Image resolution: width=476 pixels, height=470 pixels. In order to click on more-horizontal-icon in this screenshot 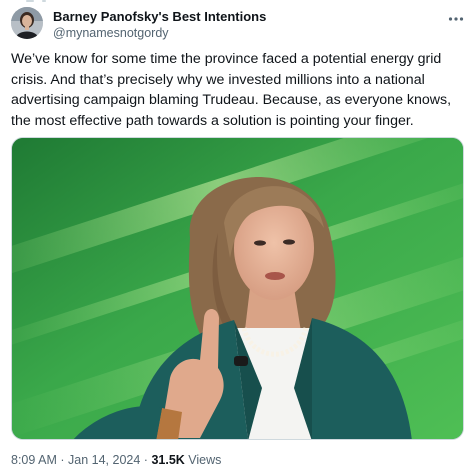, I will do `click(456, 19)`.